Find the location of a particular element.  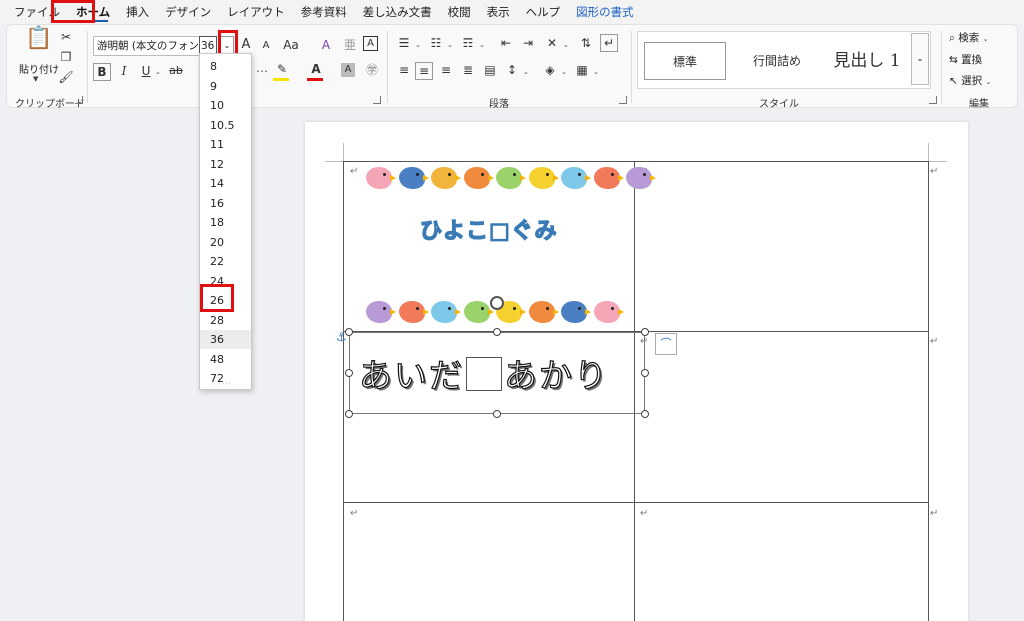

tab-shape-format: 図形の書式 is located at coordinates (605, 12).